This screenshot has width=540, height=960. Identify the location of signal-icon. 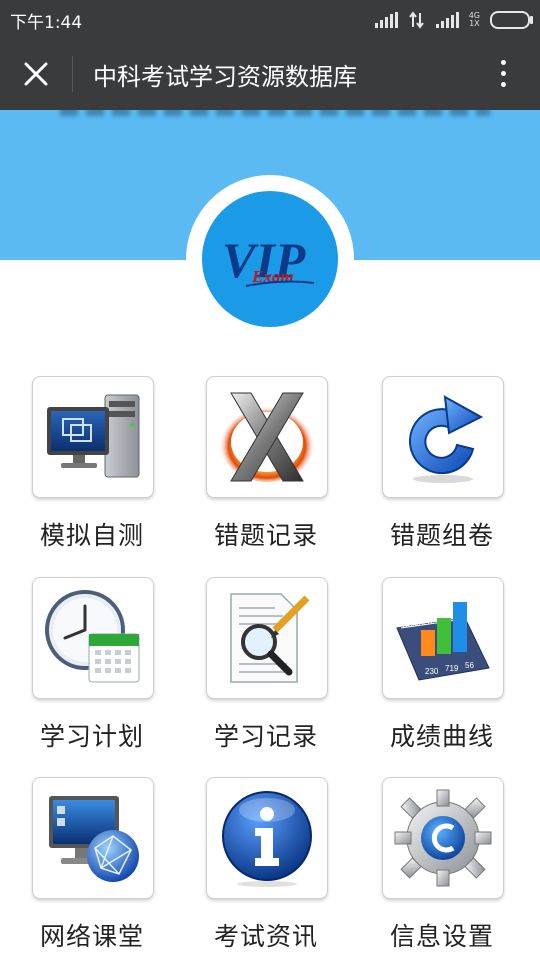
(386, 20).